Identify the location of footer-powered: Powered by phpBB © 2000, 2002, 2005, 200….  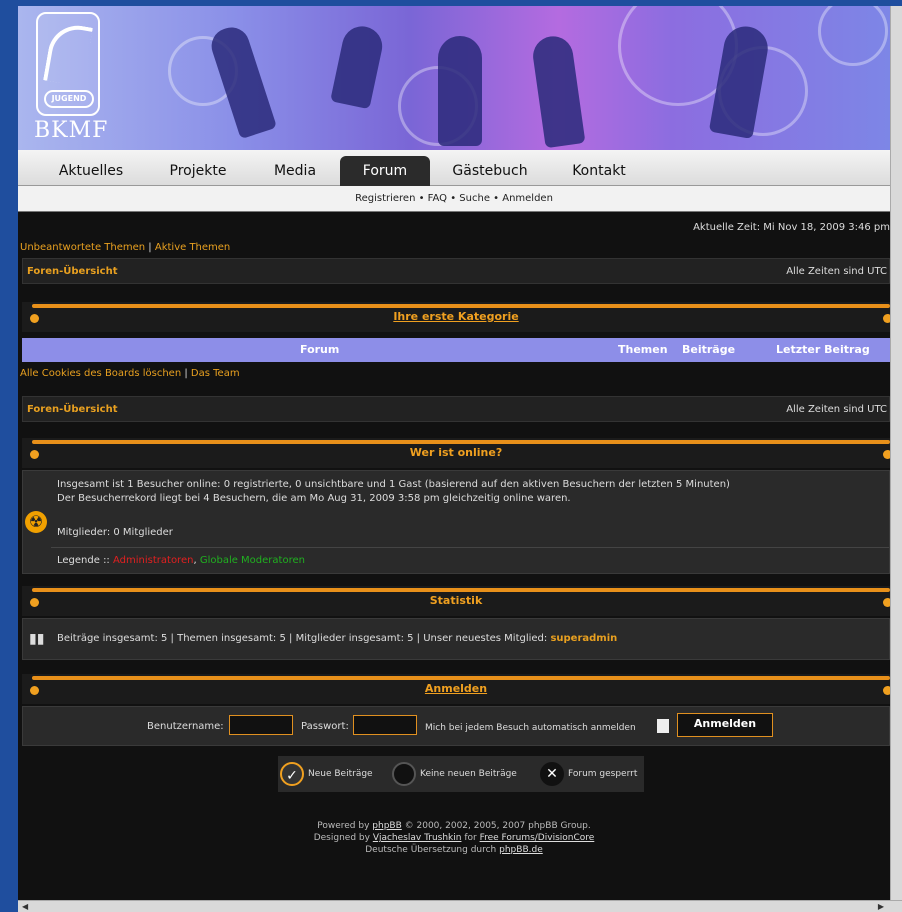
(454, 826).